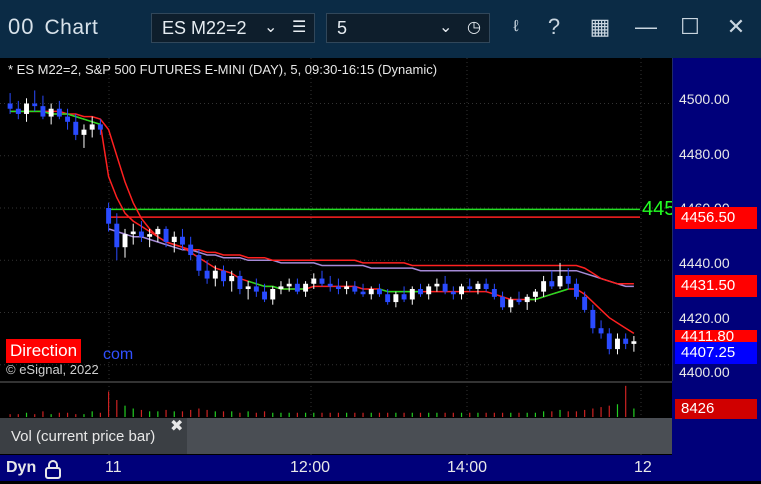  Describe the element at coordinates (380, 468) in the screenshot. I see `time-axis: Dyn 11 12:00 14:00 12` at that location.